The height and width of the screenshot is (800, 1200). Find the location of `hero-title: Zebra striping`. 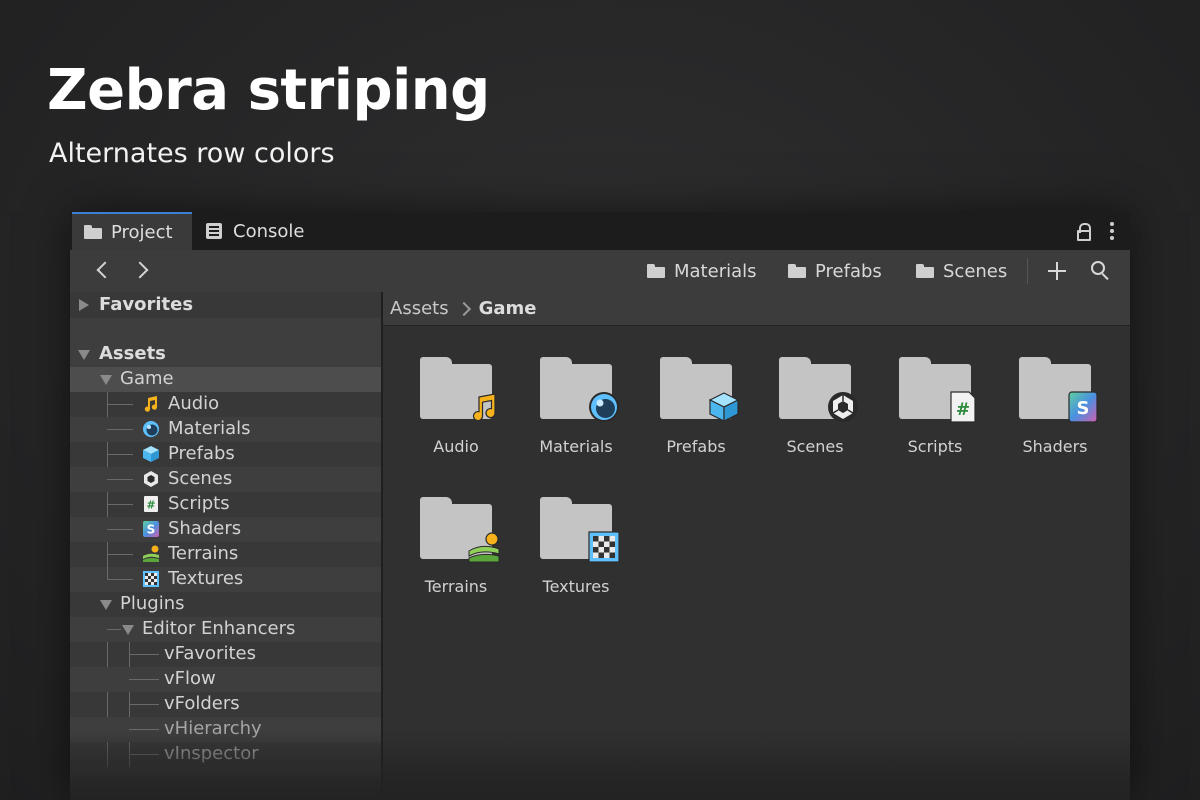

hero-title: Zebra striping is located at coordinates (268, 90).